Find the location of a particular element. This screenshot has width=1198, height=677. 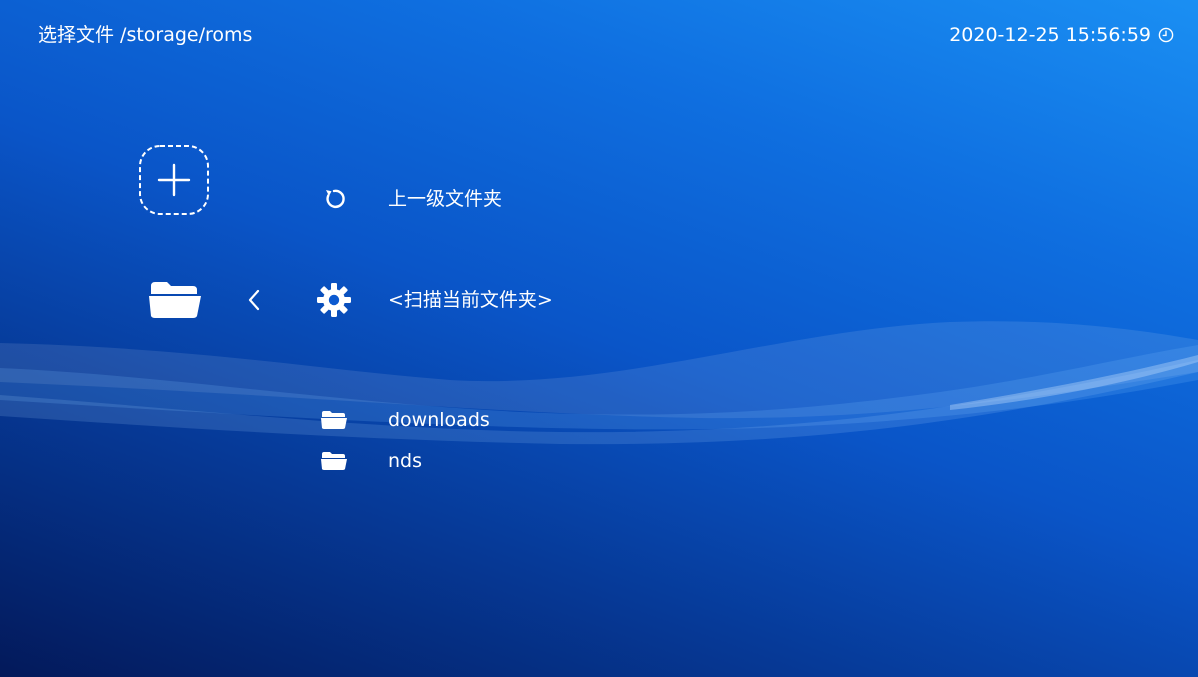

clock-text: 2020-12-25 15:56:59 is located at coordinates (1050, 35).